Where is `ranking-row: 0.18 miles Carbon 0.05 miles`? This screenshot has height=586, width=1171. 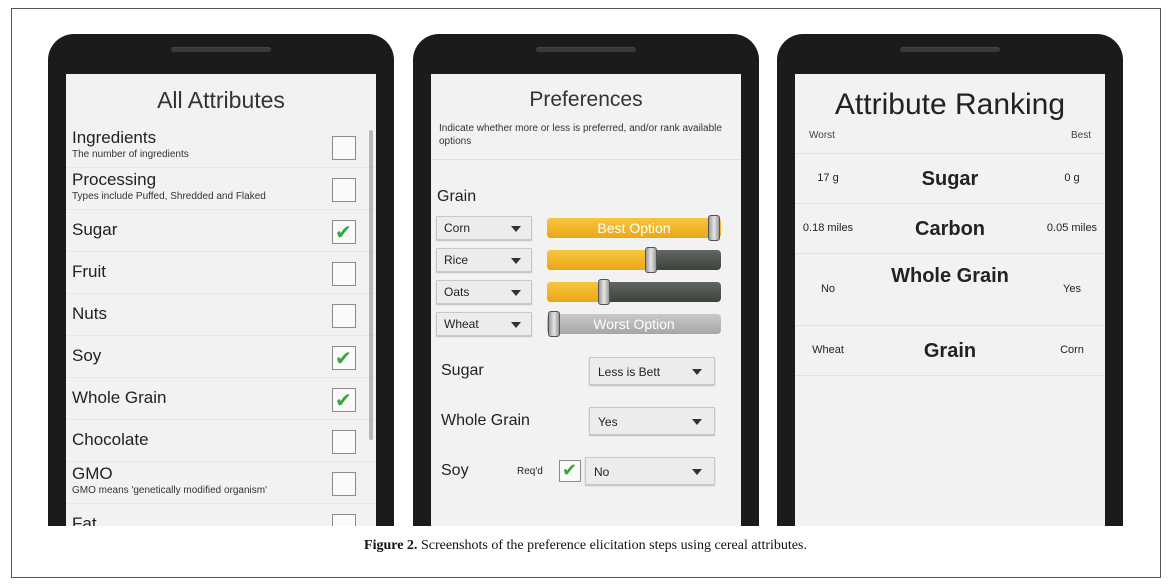
ranking-row: 0.18 miles Carbon 0.05 miles is located at coordinates (950, 229).